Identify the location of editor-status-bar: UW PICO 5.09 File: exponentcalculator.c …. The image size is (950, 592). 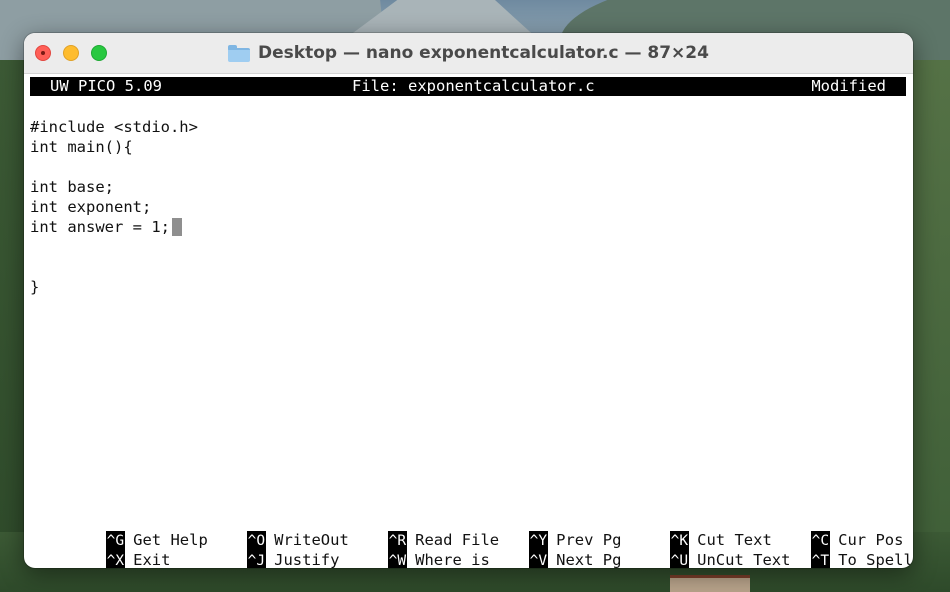
(468, 86).